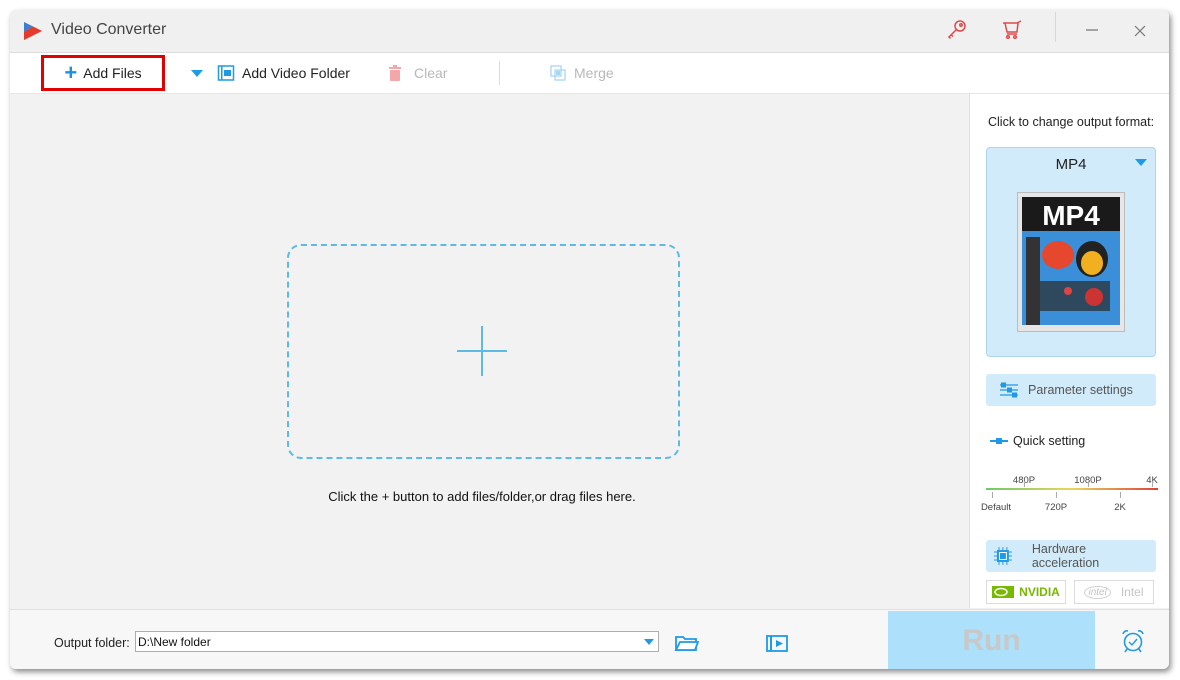 The width and height of the screenshot is (1180, 680). I want to click on intel-label: Intel, so click(1132, 592).